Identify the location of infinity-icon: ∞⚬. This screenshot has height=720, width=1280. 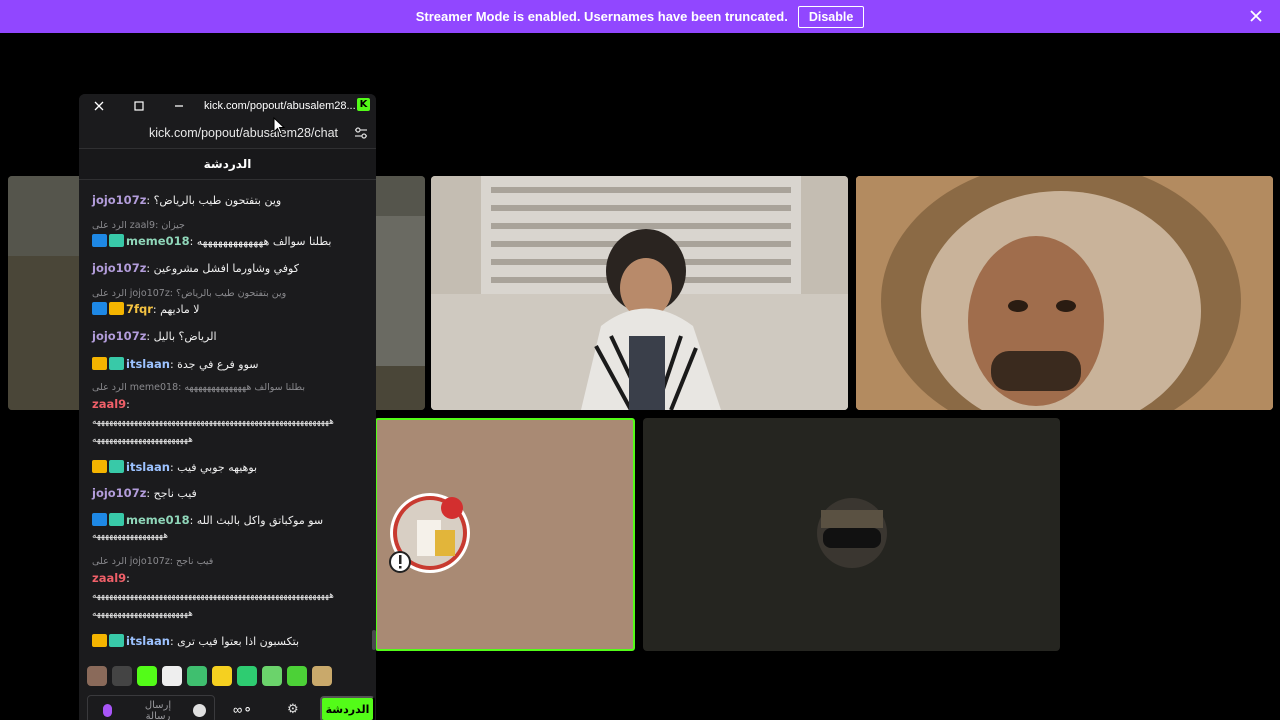
(243, 710).